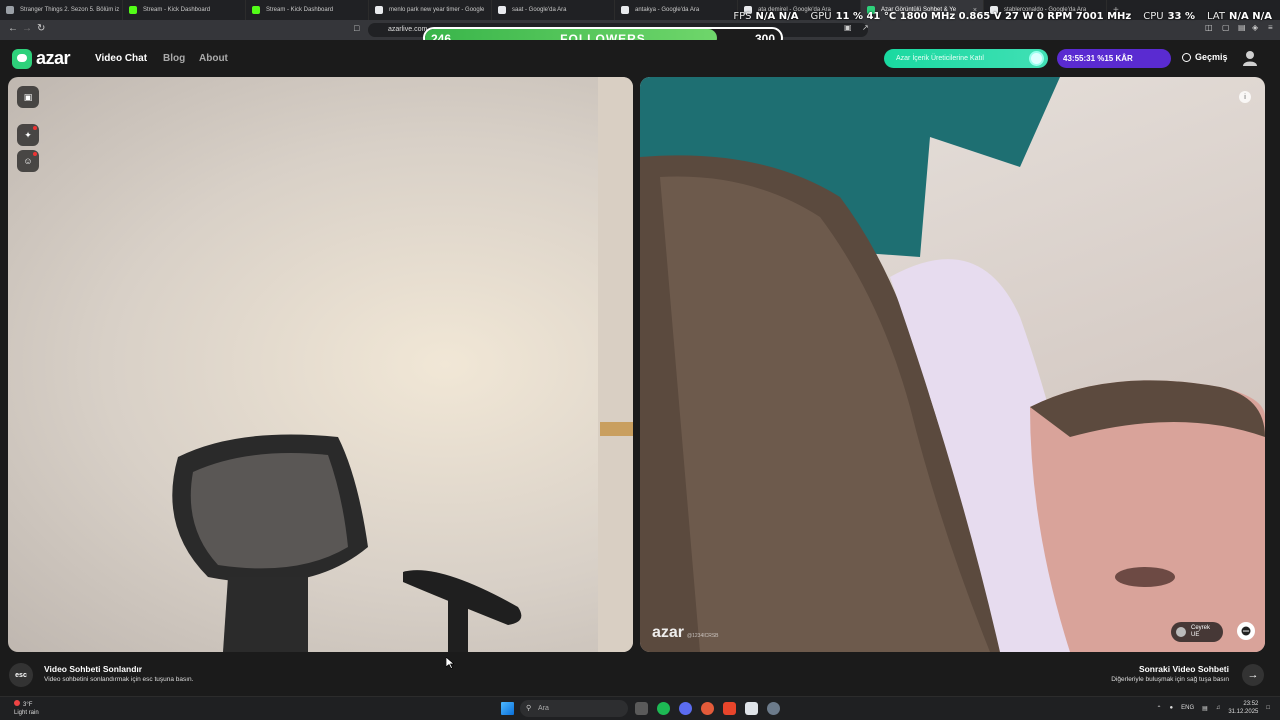 This screenshot has width=1280, height=720. Describe the element at coordinates (1270, 27) in the screenshot. I see `menu-icon: ≡` at that location.